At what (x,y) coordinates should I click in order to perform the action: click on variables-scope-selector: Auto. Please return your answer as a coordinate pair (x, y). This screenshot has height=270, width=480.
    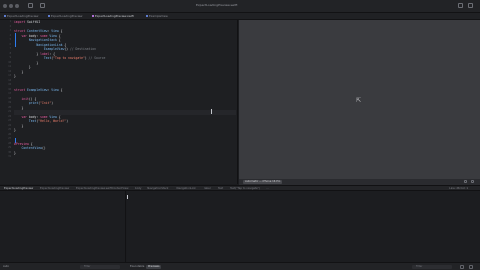
    Looking at the image, I should click on (6, 266).